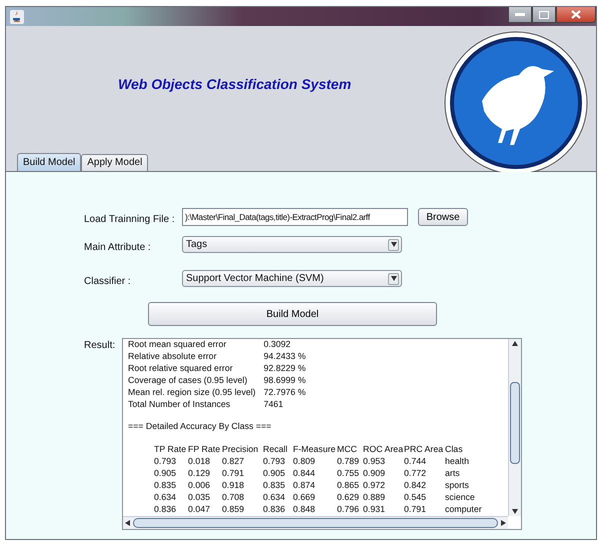  Describe the element at coordinates (453, 474) in the screenshot. I see `table-cell-text: arts` at that location.